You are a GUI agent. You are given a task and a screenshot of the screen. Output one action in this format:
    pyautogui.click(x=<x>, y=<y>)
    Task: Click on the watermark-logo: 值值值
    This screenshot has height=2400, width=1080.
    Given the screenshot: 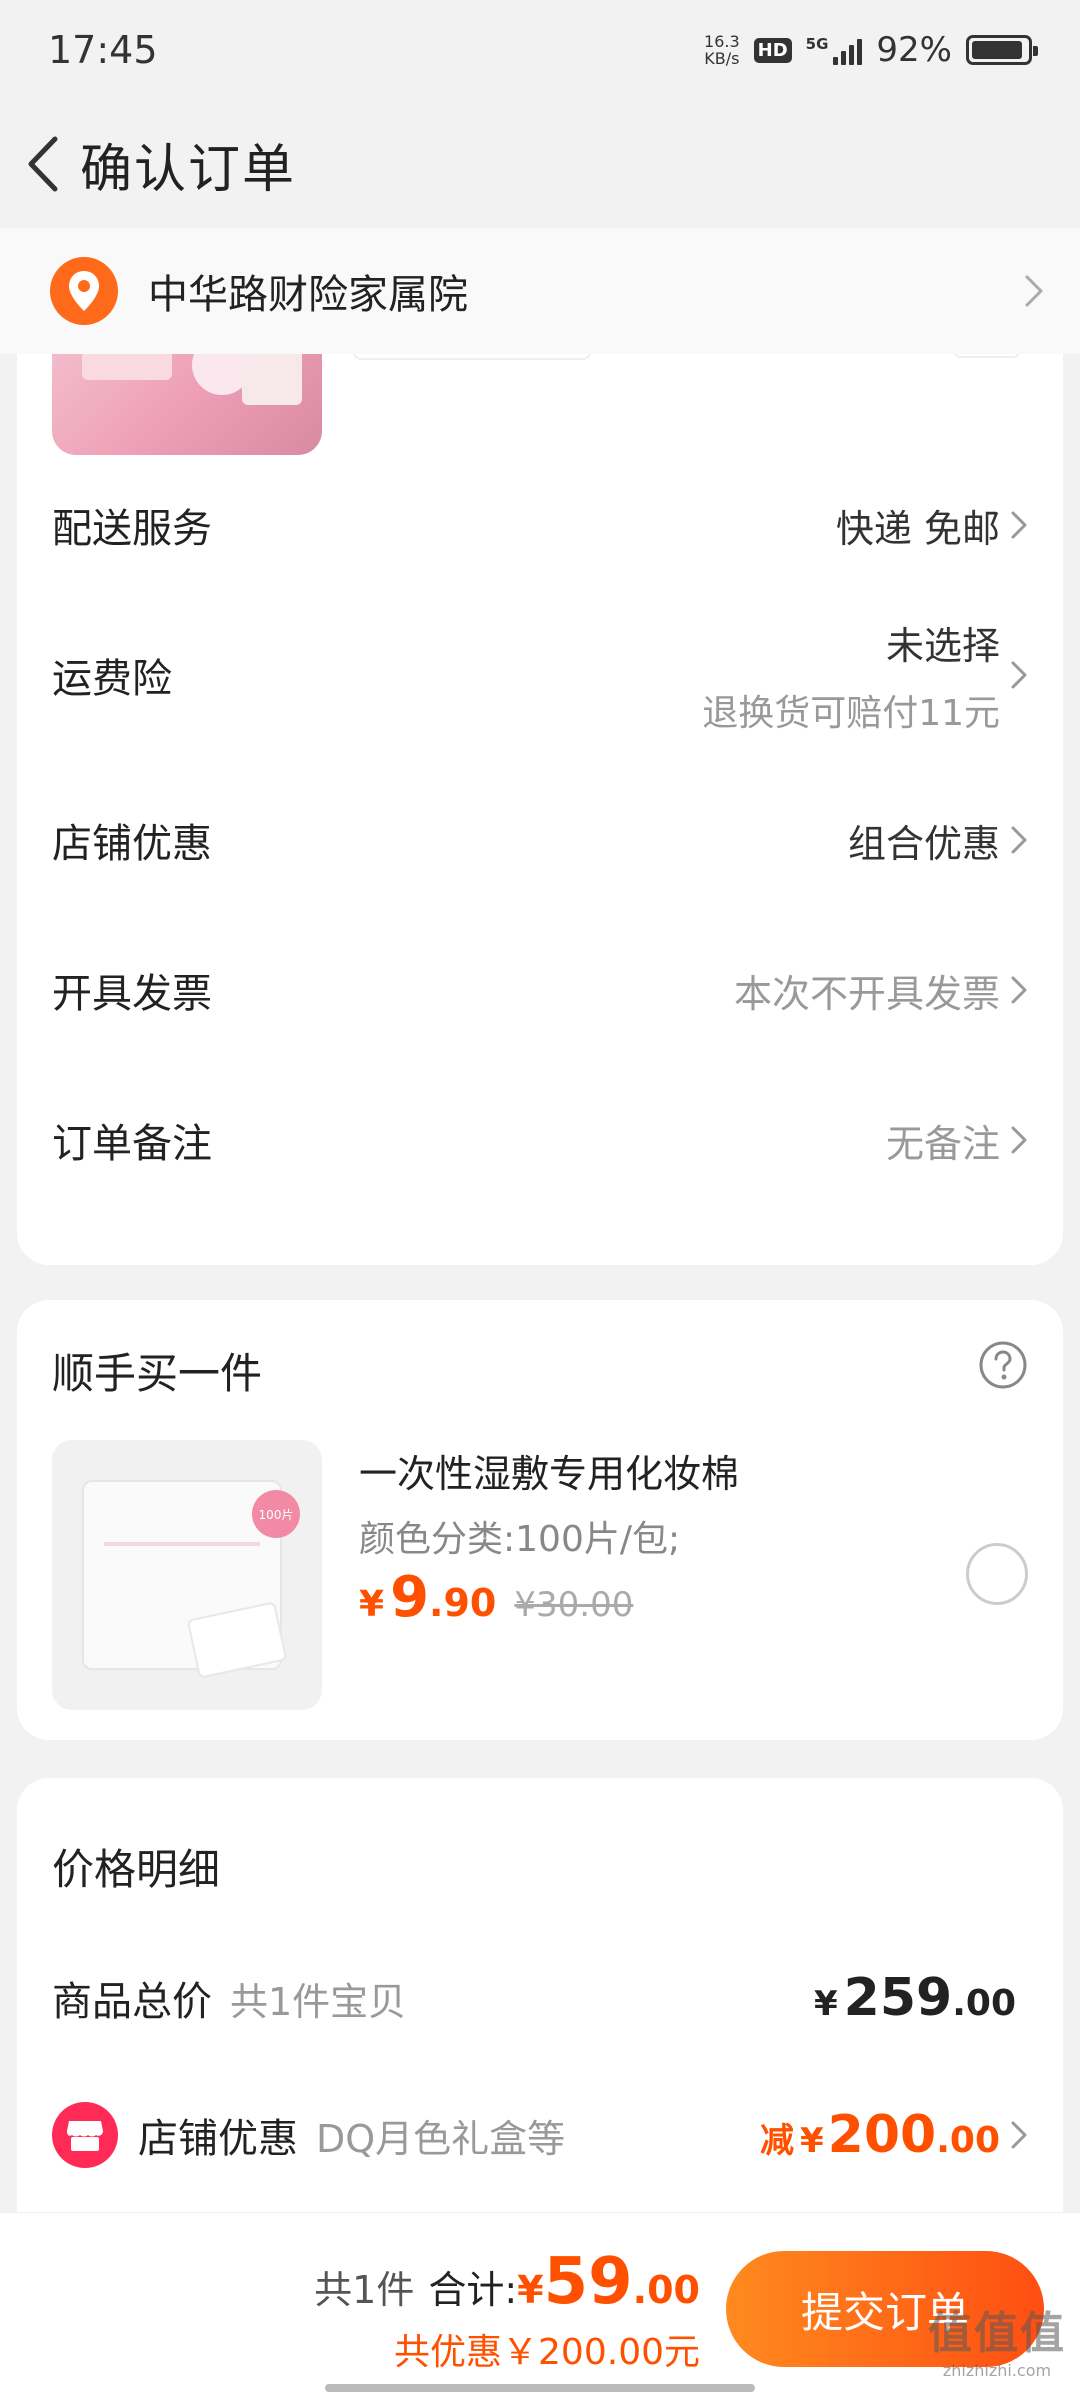 What is the action you would take?
    pyautogui.click(x=997, y=2333)
    